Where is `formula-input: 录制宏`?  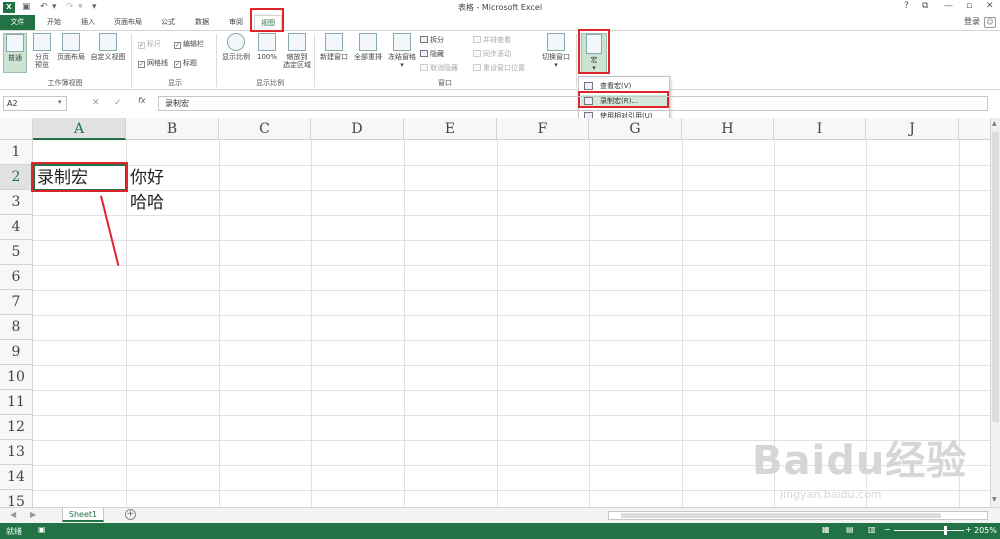
formula-input: 录制宏 is located at coordinates (573, 103).